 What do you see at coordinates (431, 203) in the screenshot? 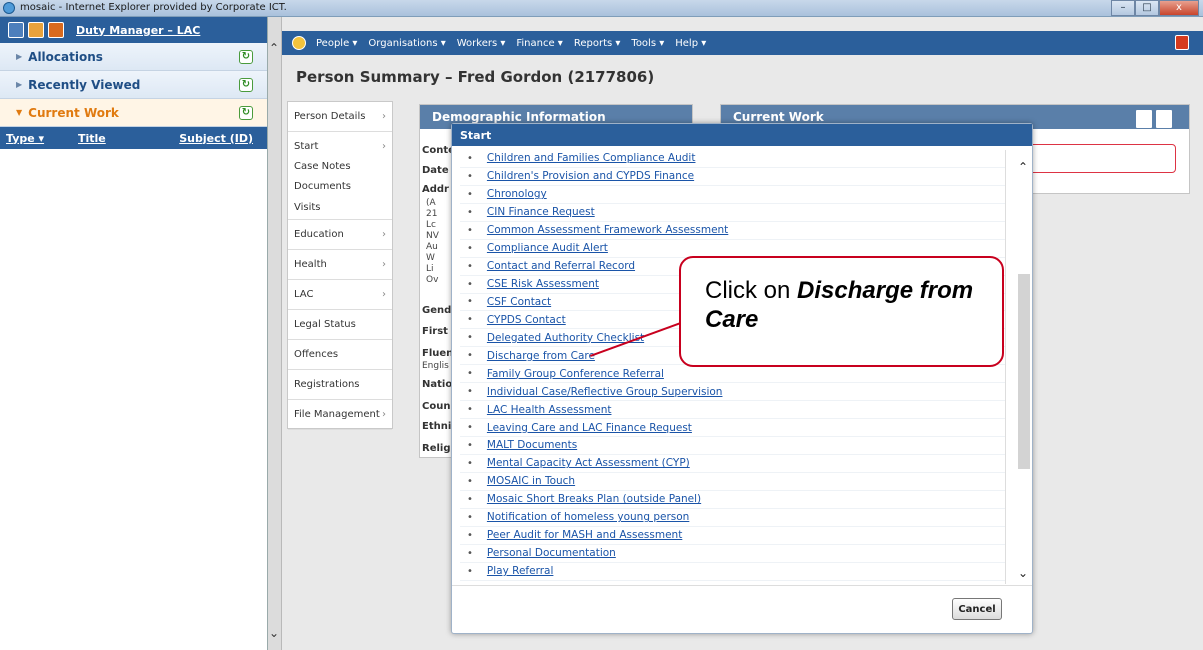
I see `address-line: (A` at bounding box center [431, 203].